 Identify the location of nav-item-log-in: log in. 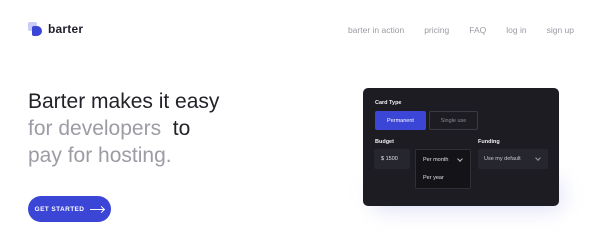
(516, 30).